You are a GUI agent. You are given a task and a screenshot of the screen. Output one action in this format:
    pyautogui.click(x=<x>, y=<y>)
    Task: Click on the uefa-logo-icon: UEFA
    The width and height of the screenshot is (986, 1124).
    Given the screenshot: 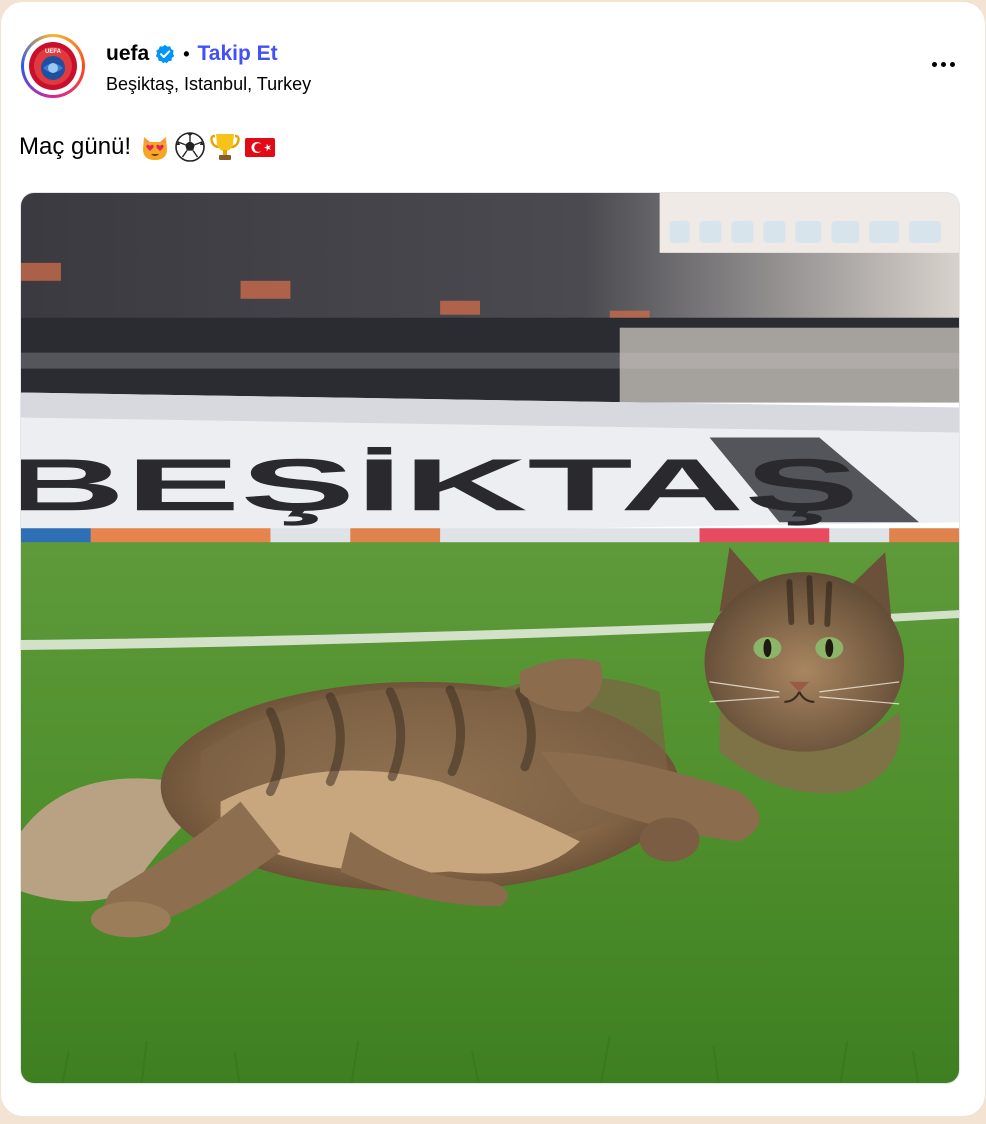 What is the action you would take?
    pyautogui.click(x=53, y=66)
    